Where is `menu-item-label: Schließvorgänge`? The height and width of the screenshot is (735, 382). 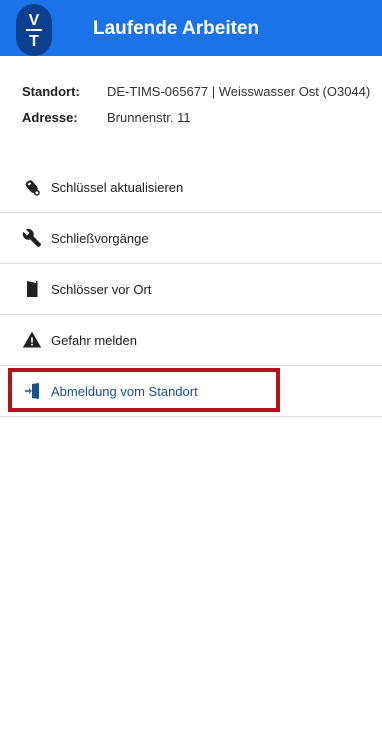 menu-item-label: Schließvorgänge is located at coordinates (100, 238).